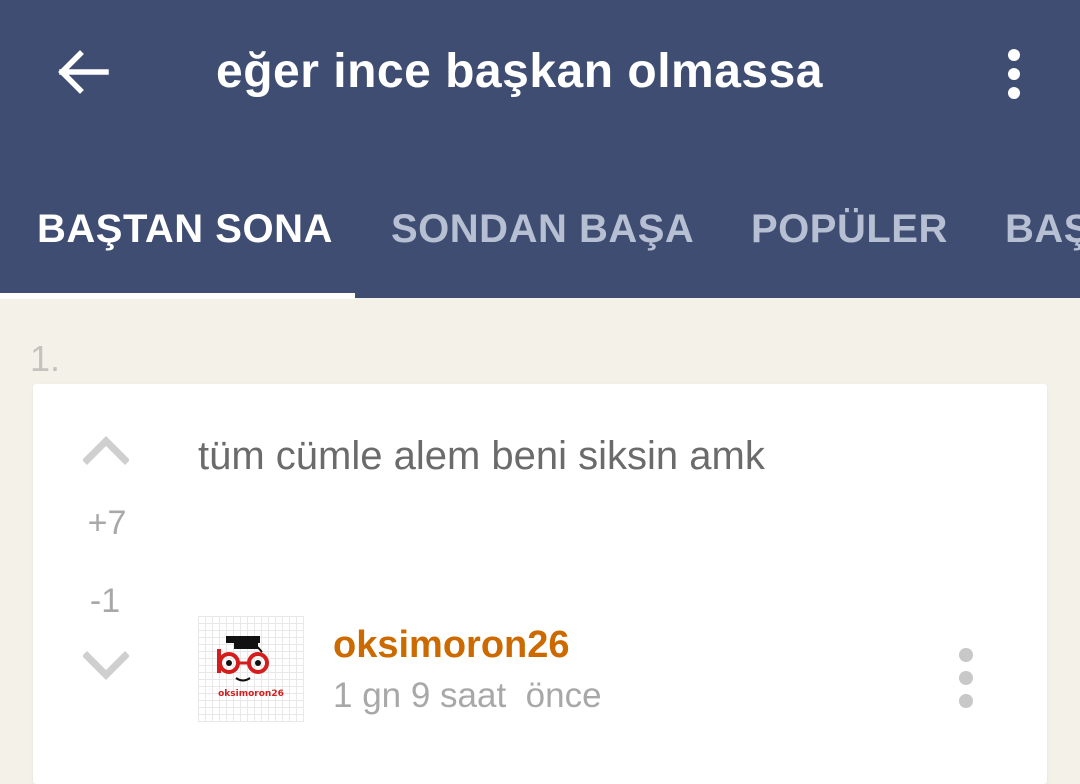  I want to click on active-tab-indicator, so click(177, 296).